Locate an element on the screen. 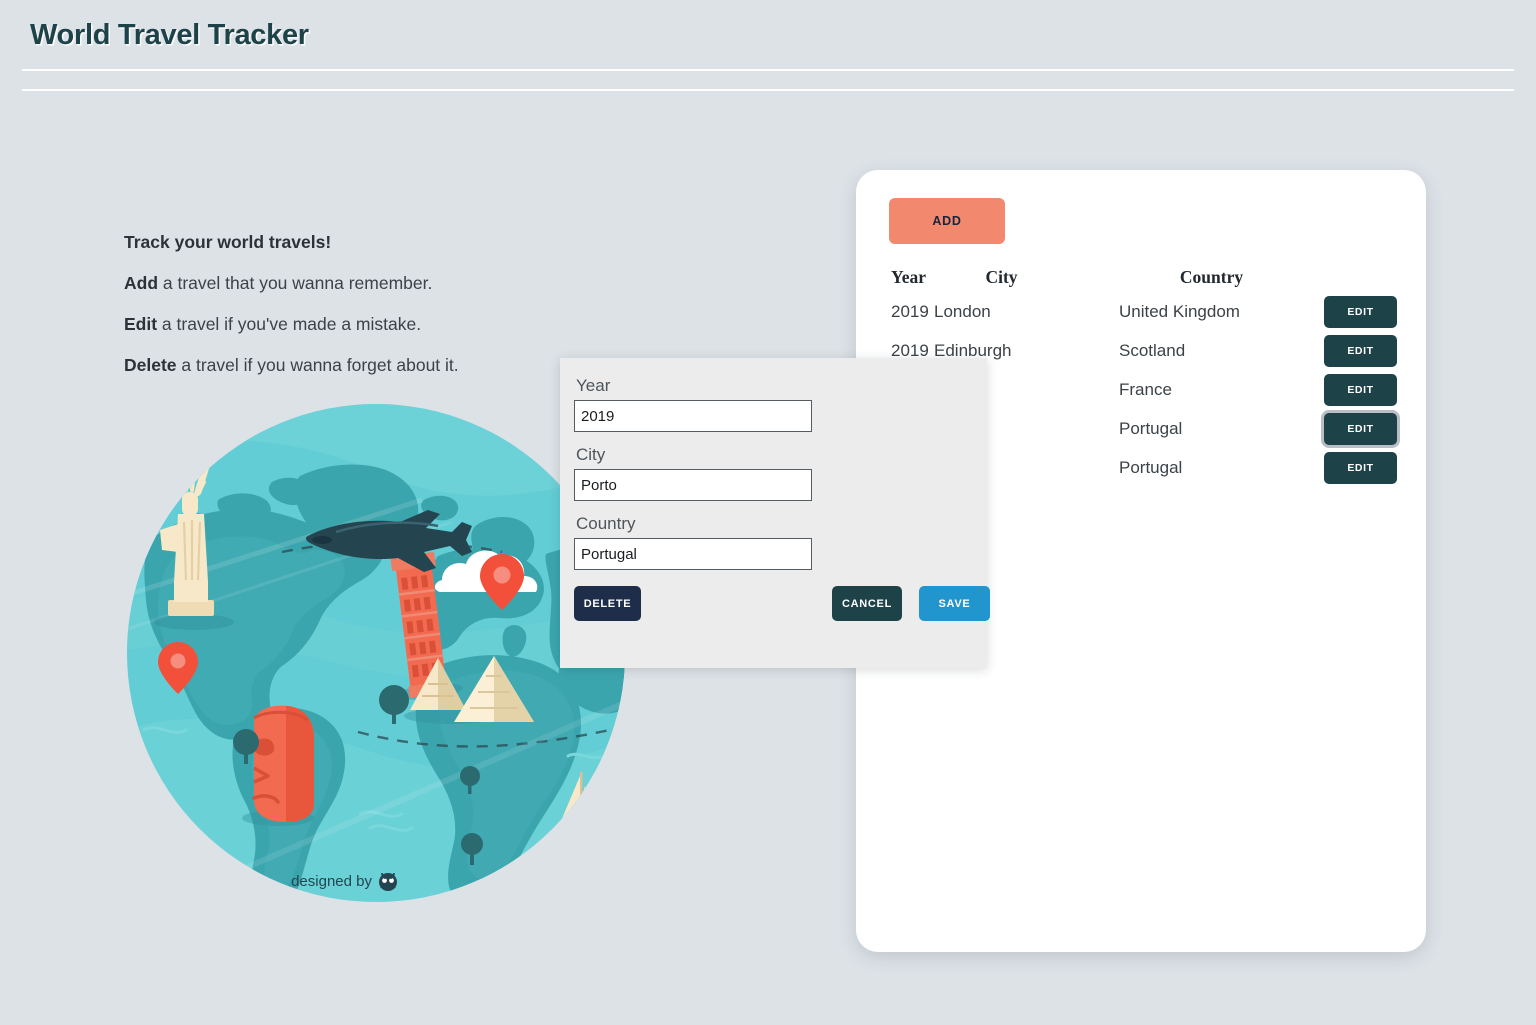  cell-city: London is located at coordinates (962, 311).